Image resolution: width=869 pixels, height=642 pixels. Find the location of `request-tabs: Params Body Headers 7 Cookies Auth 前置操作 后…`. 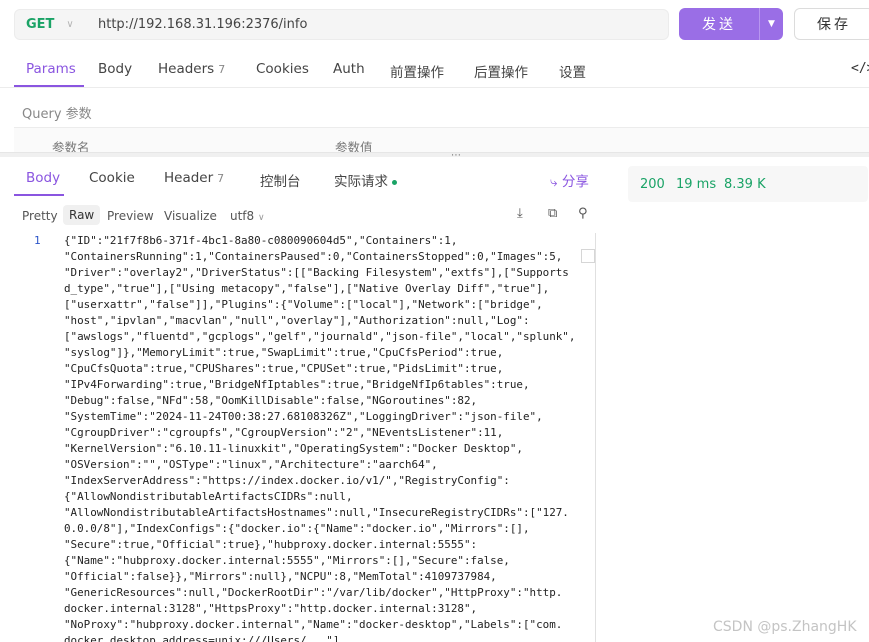

request-tabs: Params Body Headers 7 Cookies Auth 前置操作 后… is located at coordinates (434, 70).